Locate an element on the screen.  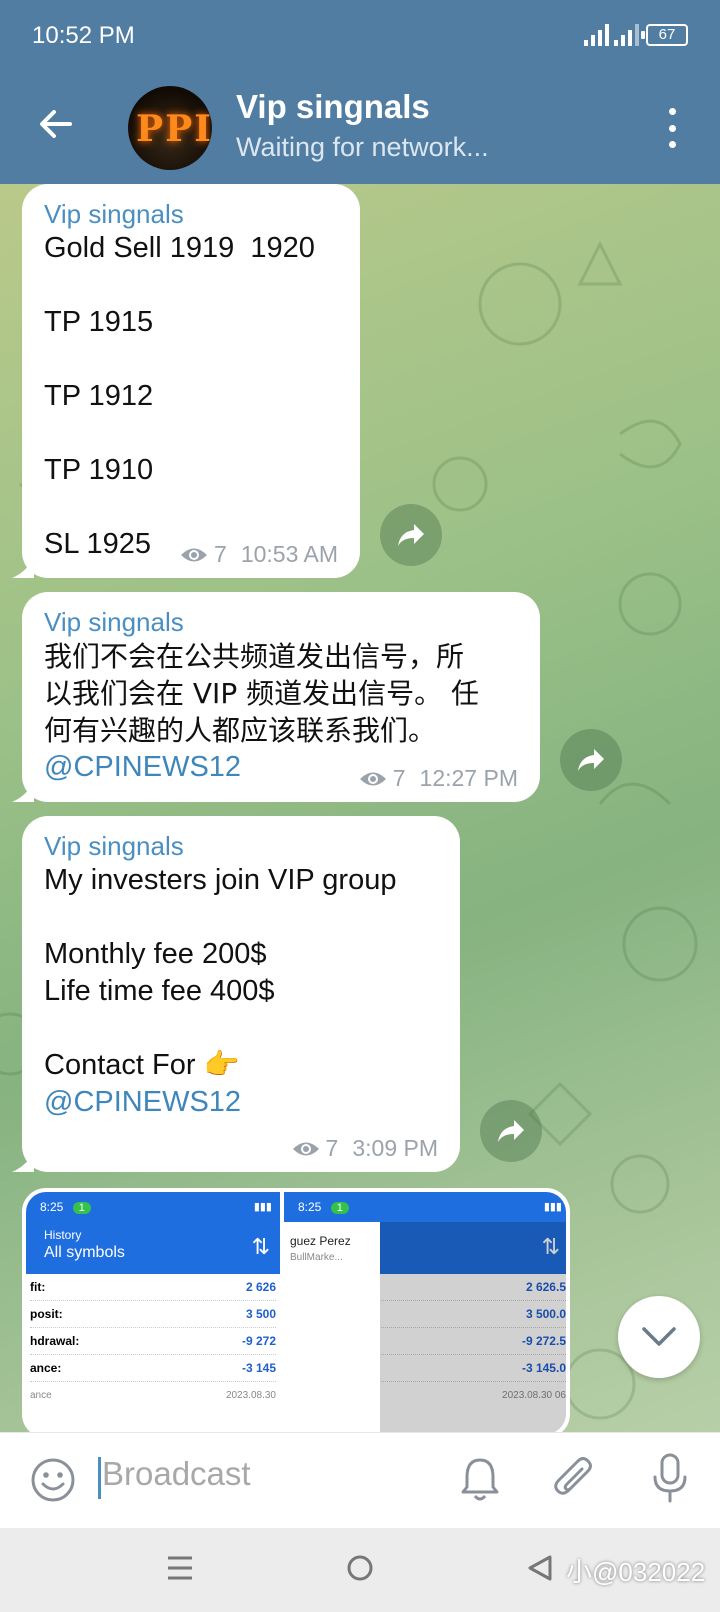
channel-avatar: PPI is located at coordinates (170, 128).